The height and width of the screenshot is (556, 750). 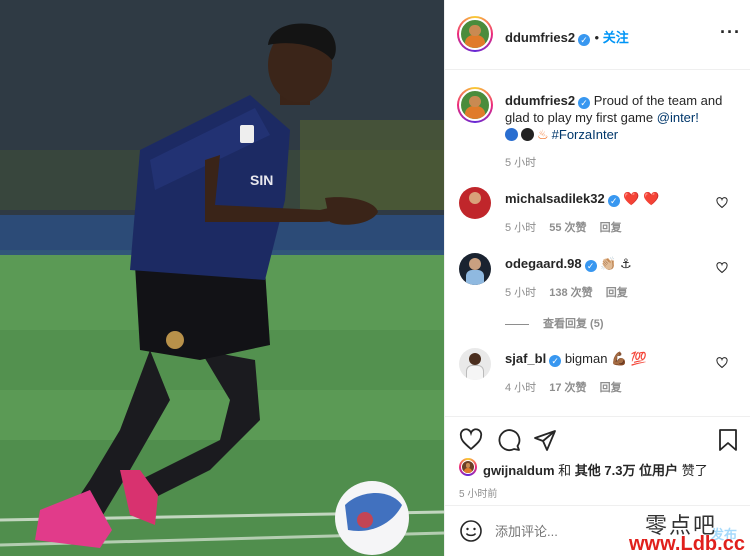 What do you see at coordinates (565, 470) in the screenshot?
I see `likes-and: 和` at bounding box center [565, 470].